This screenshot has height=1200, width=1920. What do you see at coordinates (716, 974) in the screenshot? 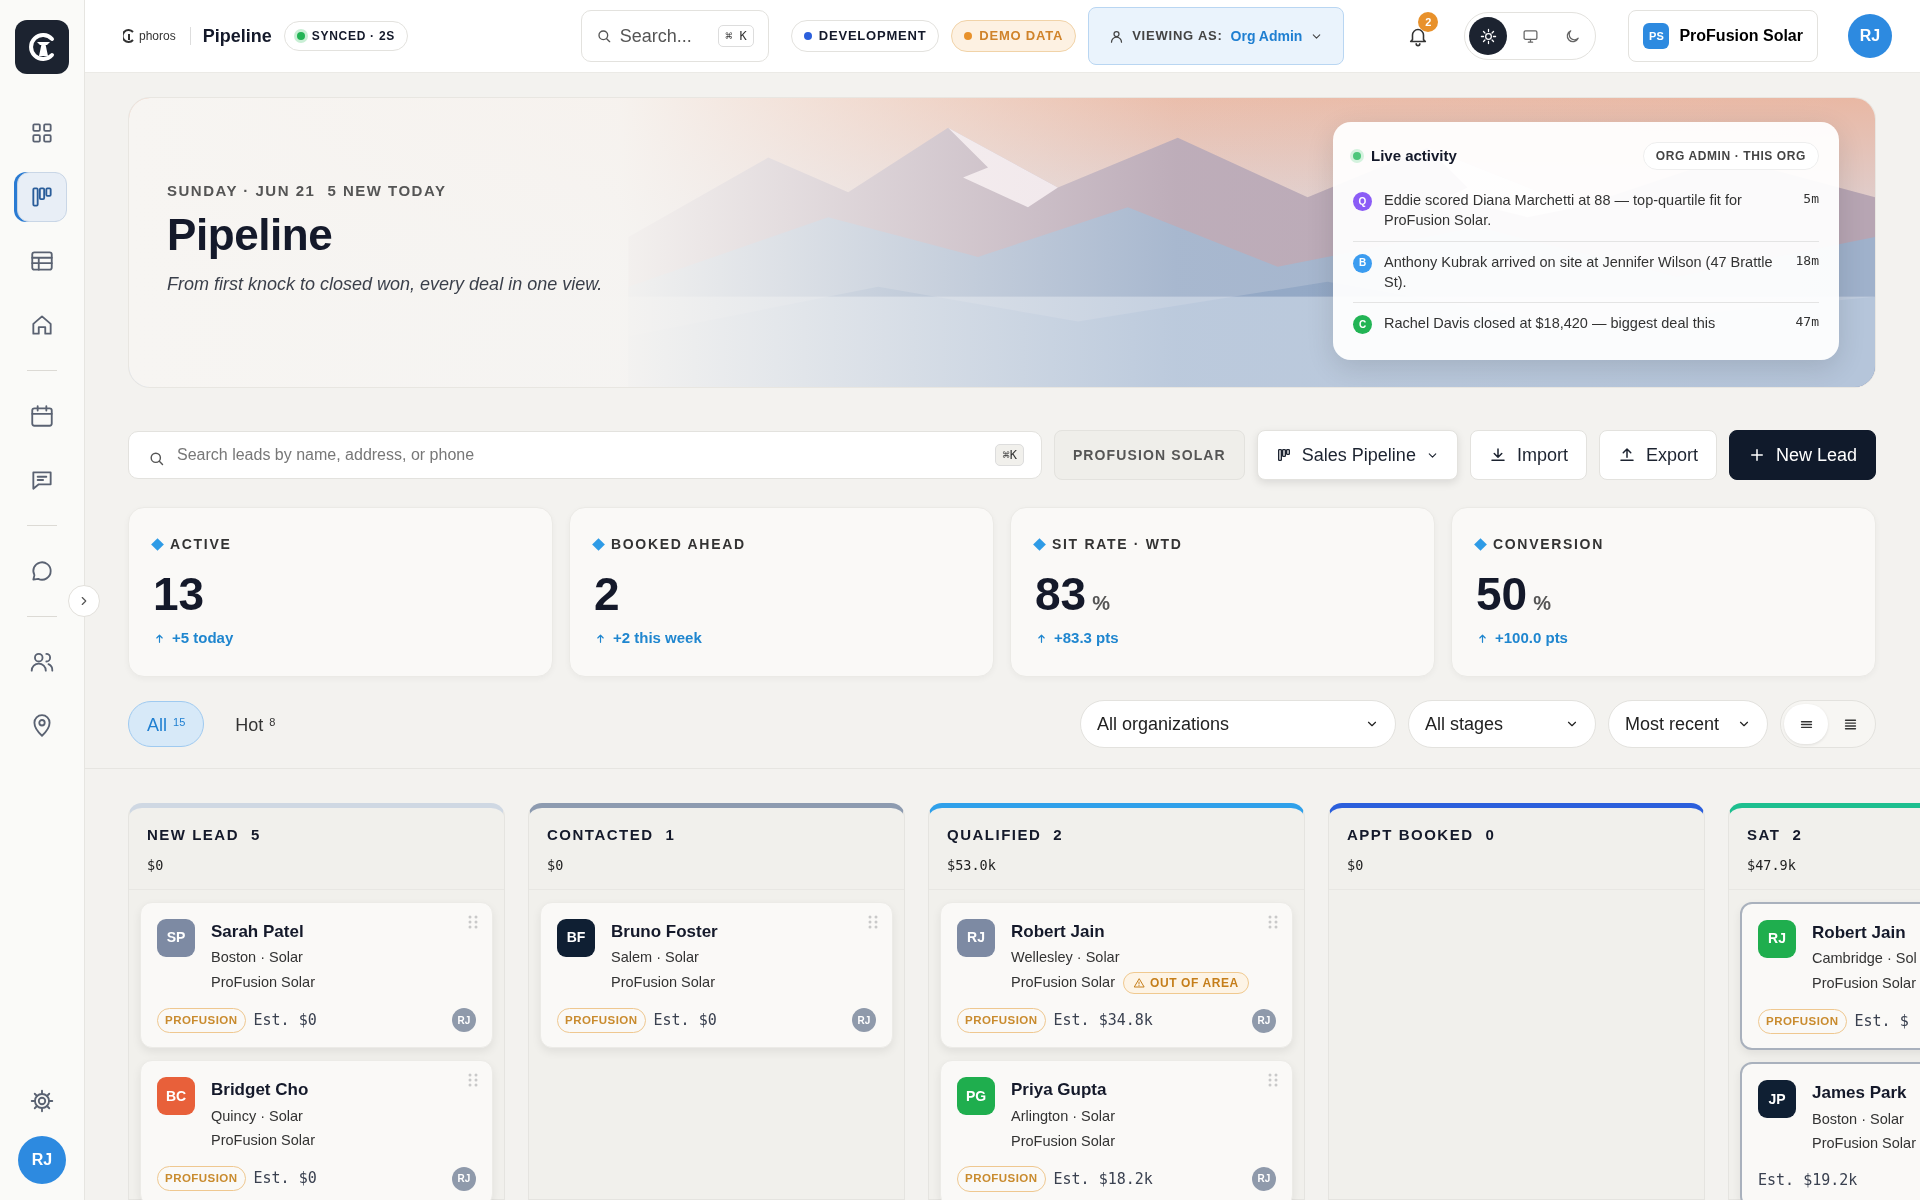
I see `lead-card: BF Bruno Foster Salem · Solar ProFusion Solar PROFUSION Est. $0 RJ` at bounding box center [716, 974].